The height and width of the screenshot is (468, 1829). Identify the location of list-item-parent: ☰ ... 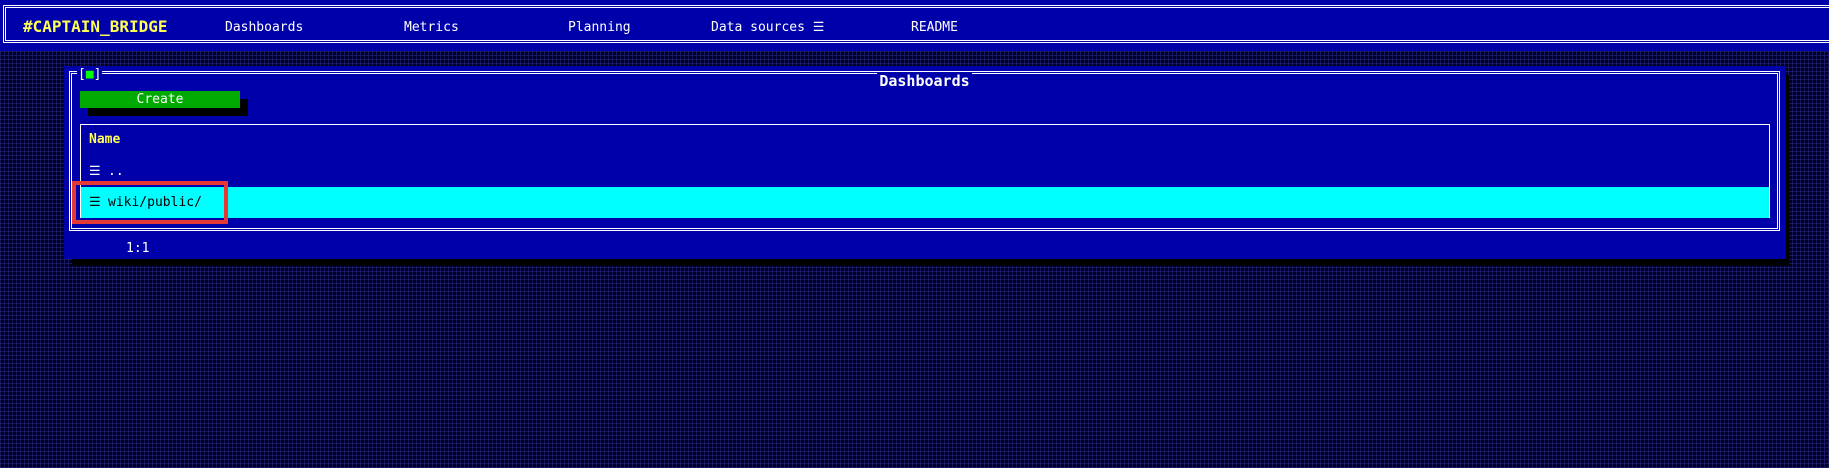
(925, 171).